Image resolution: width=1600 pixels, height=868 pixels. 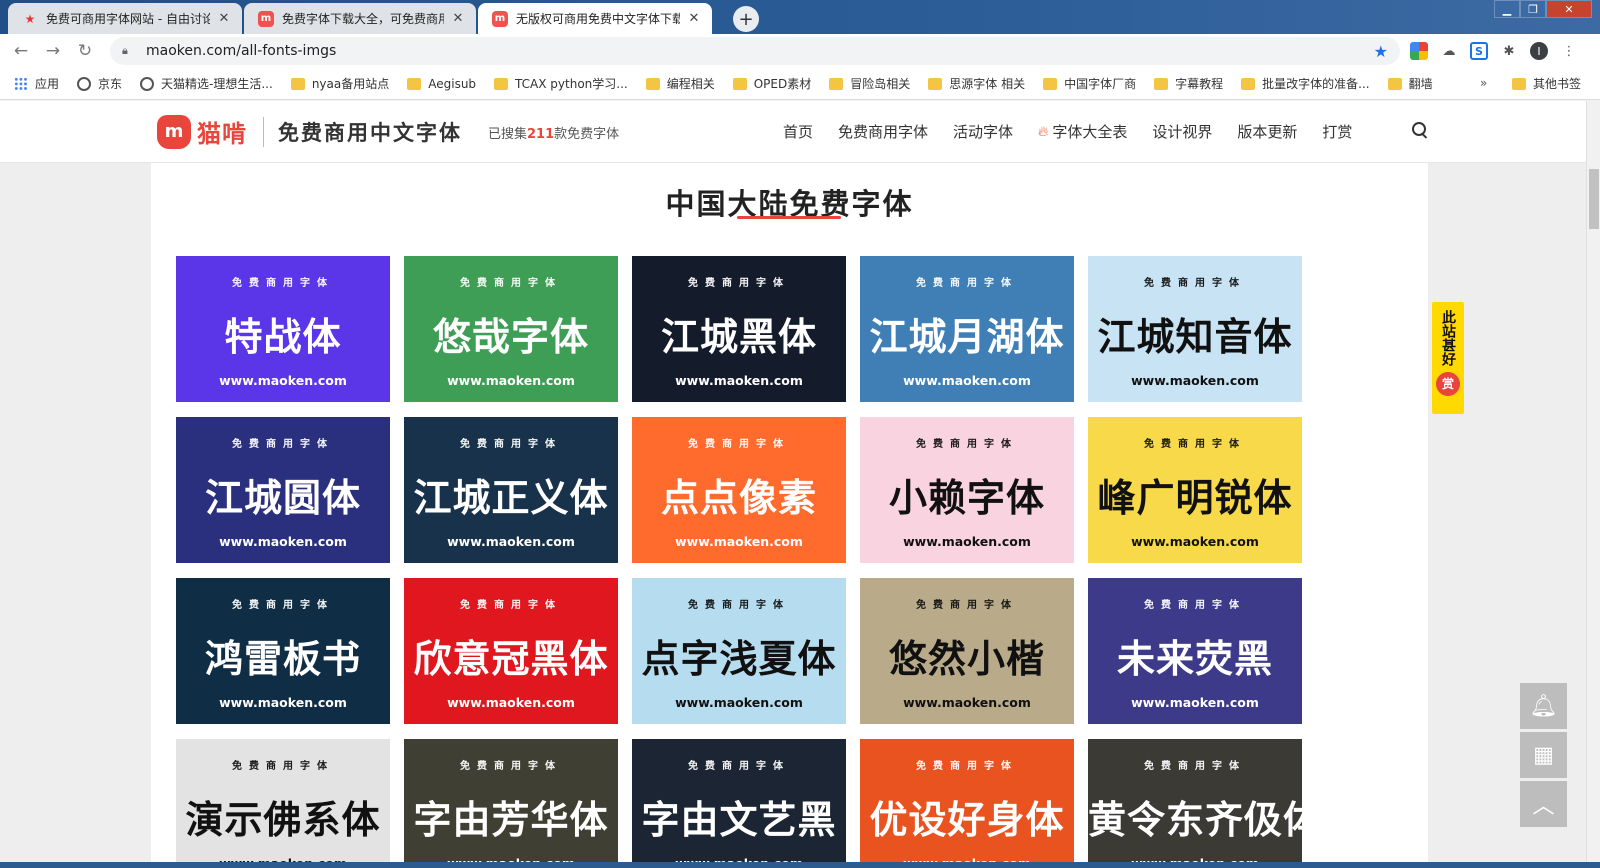 What do you see at coordinates (1543, 706) in the screenshot?
I see `bell-icon: 🔔︎` at bounding box center [1543, 706].